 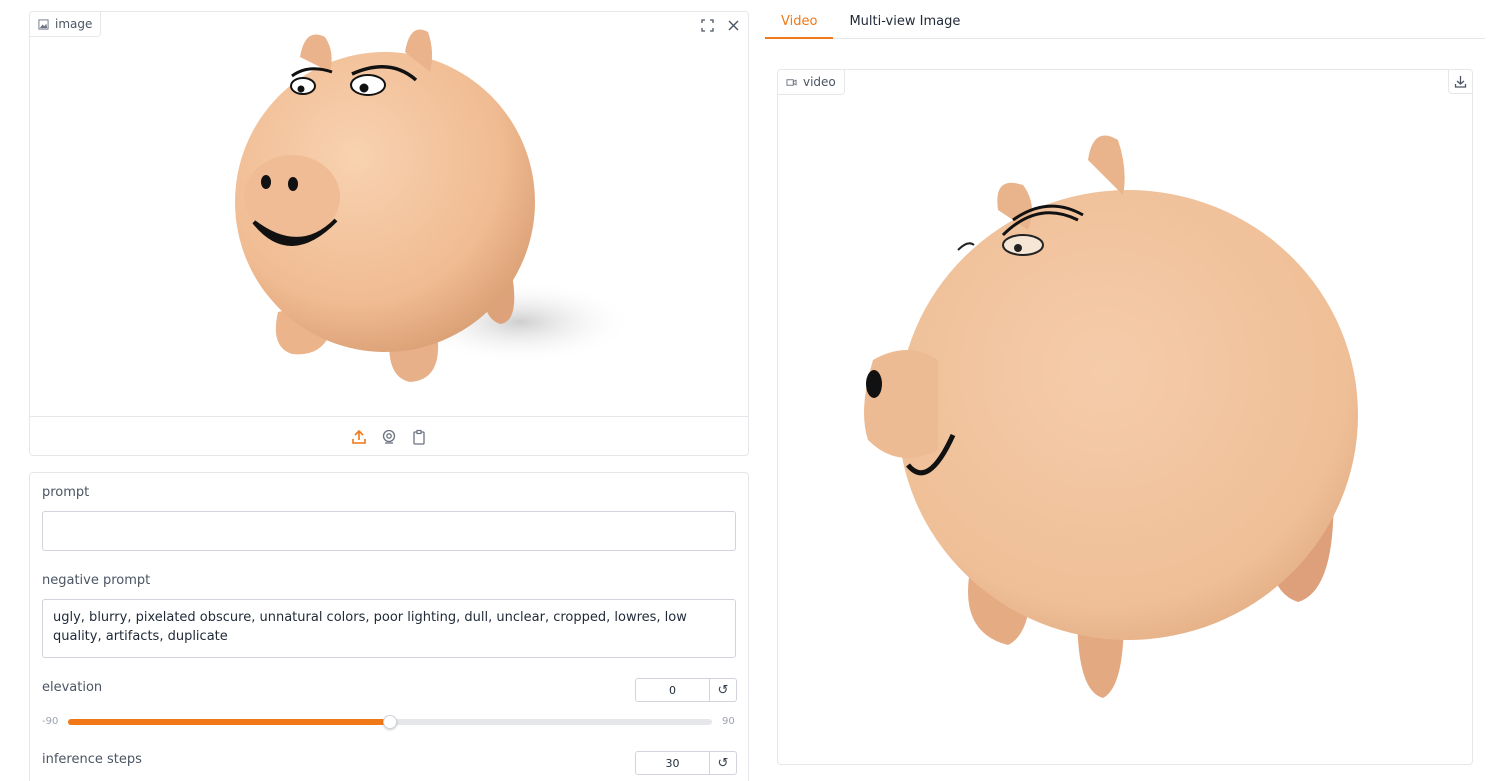 What do you see at coordinates (1460, 82) in the screenshot?
I see `download-icon` at bounding box center [1460, 82].